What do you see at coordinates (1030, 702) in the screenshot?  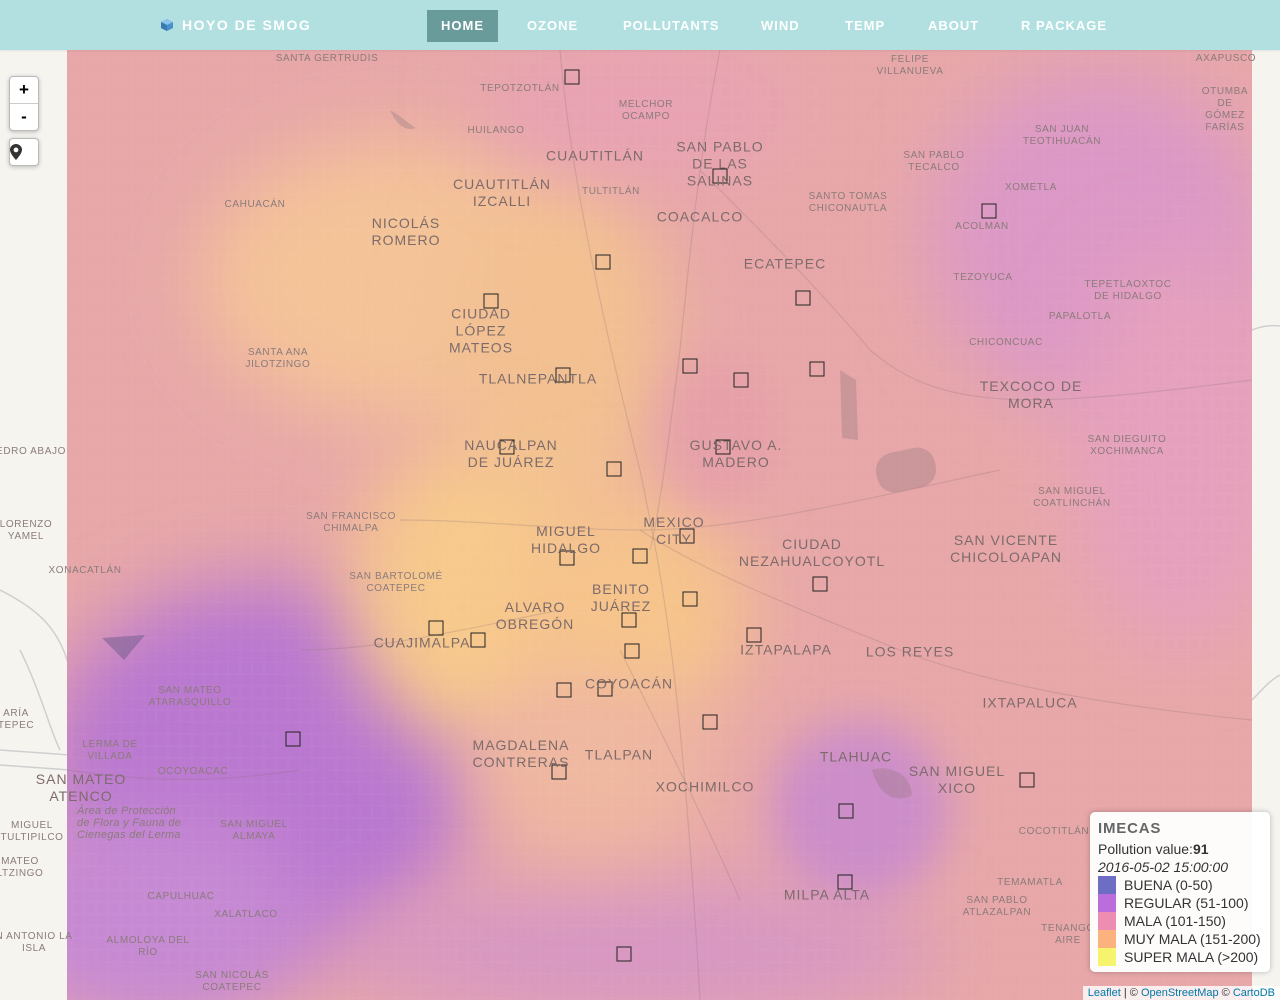 I see `place-label: IXTAPALUCA` at bounding box center [1030, 702].